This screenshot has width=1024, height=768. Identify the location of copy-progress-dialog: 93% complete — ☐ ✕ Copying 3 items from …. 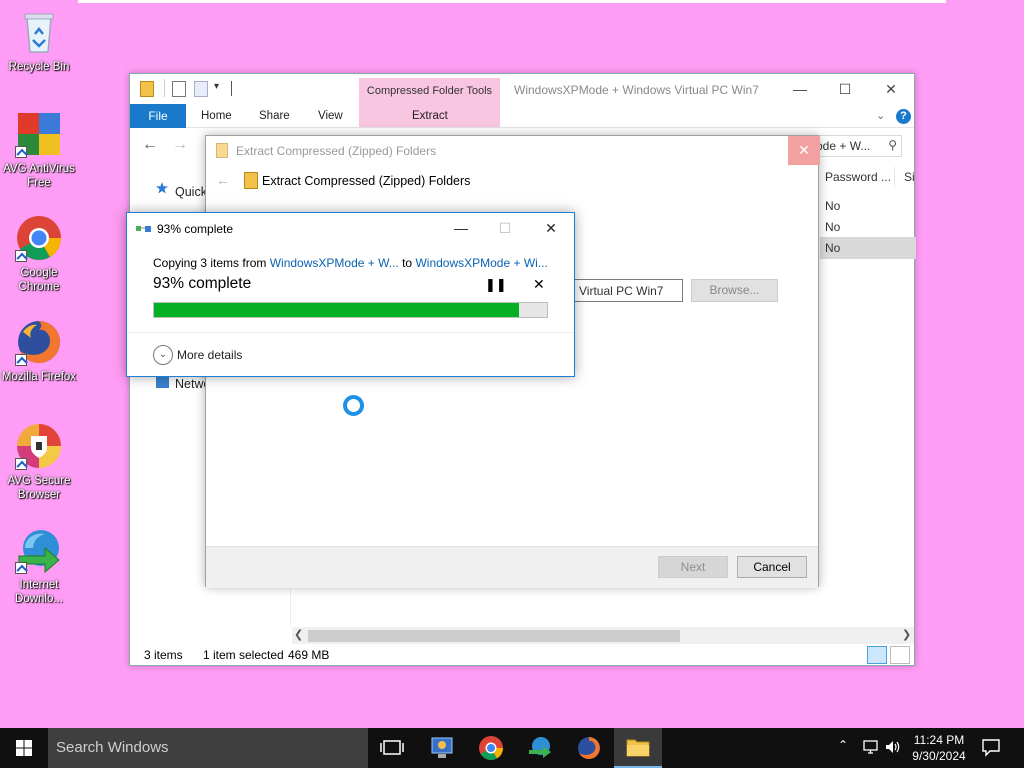
(350, 294).